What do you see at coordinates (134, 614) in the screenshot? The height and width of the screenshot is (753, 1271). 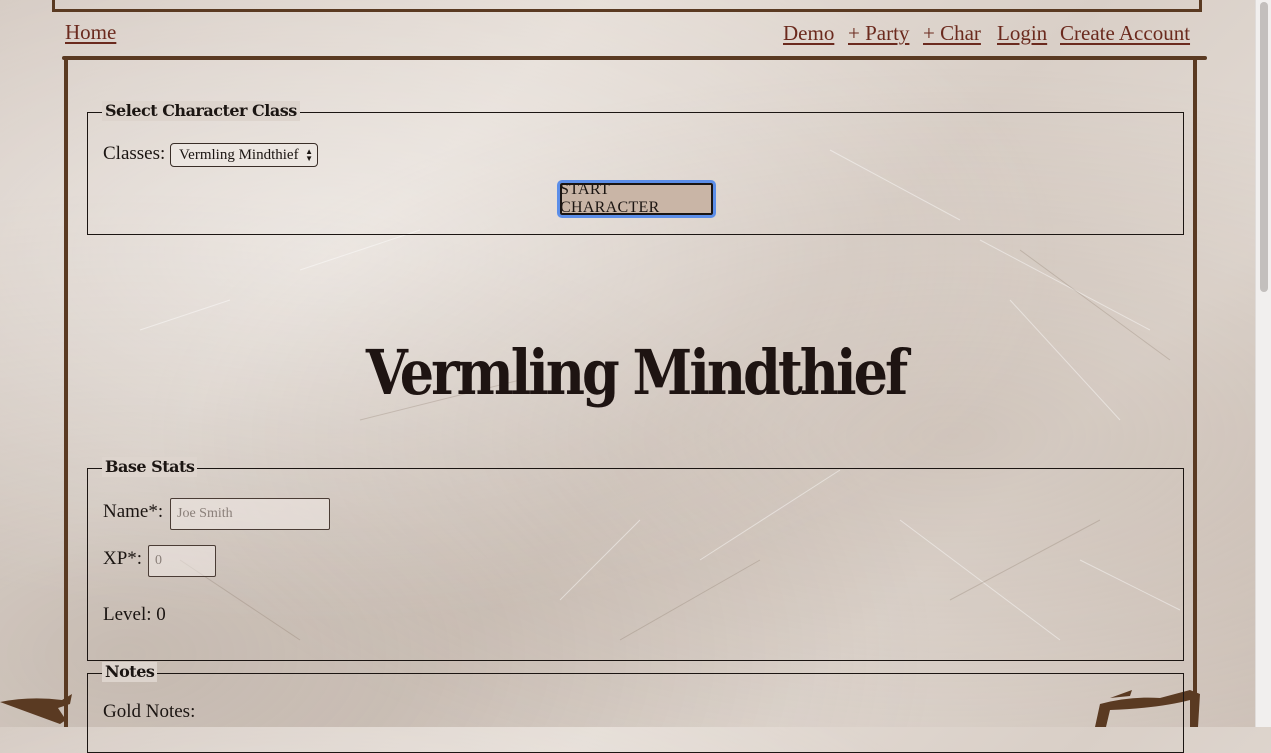 I see `level-text: Level: 0` at bounding box center [134, 614].